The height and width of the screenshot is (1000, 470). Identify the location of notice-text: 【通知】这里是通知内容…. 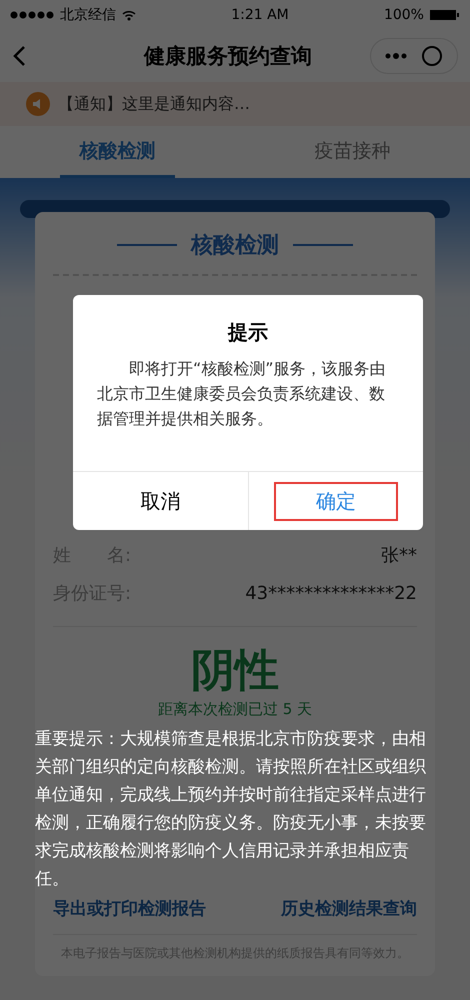
(154, 104).